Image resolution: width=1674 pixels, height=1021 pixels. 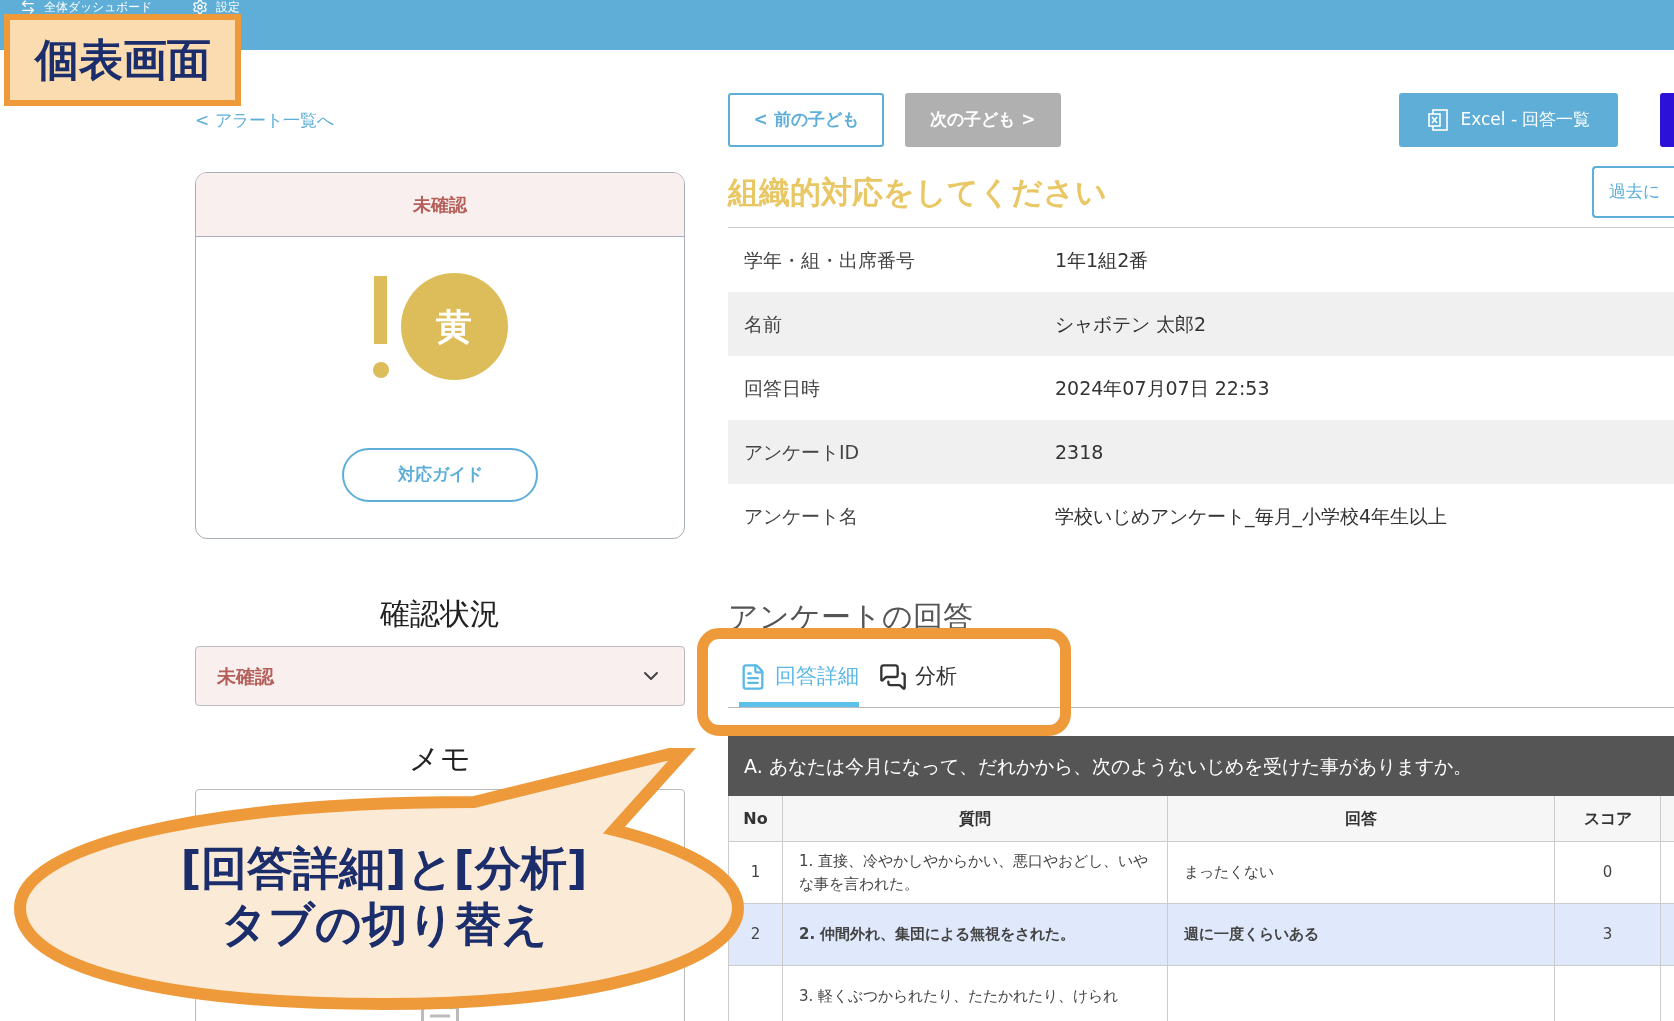 I want to click on chat-icon, so click(x=893, y=676).